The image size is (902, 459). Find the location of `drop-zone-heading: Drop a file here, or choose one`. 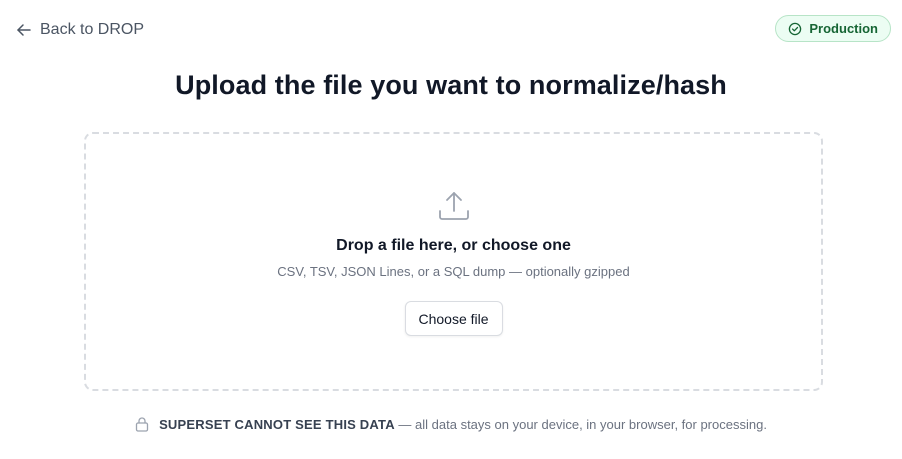

drop-zone-heading: Drop a file here, or choose one is located at coordinates (453, 245).